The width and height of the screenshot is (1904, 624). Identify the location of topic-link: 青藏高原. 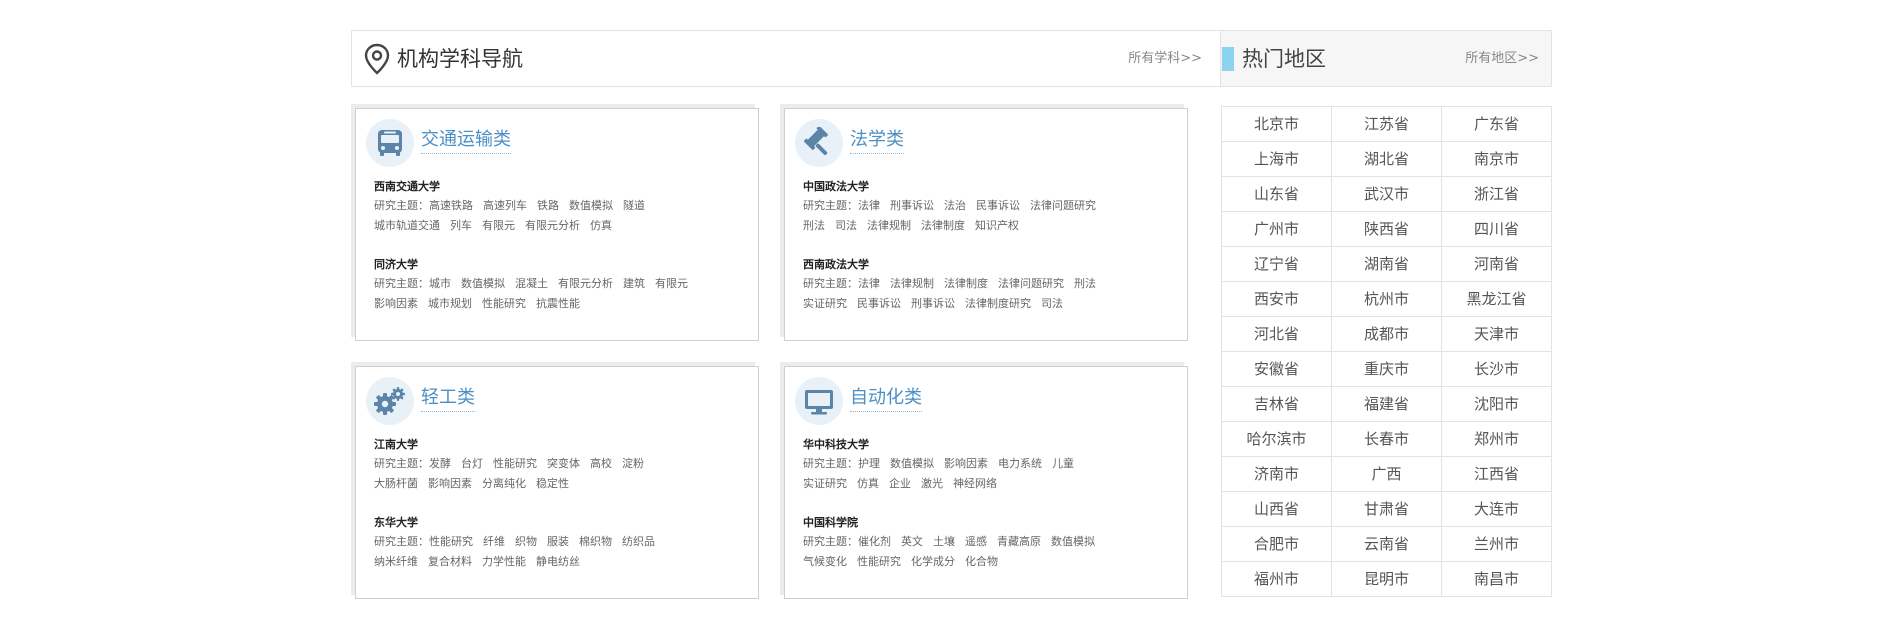
(1019, 541).